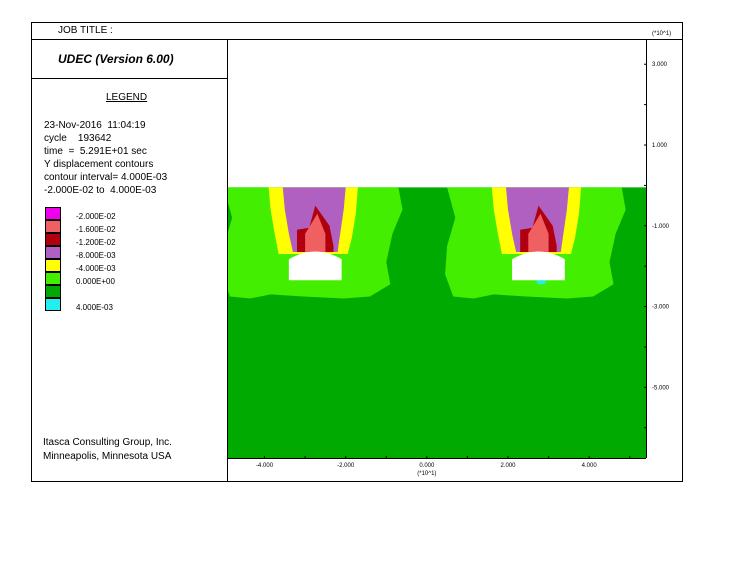  I want to click on program-title: UDEC (Version 6.00), so click(116, 59).